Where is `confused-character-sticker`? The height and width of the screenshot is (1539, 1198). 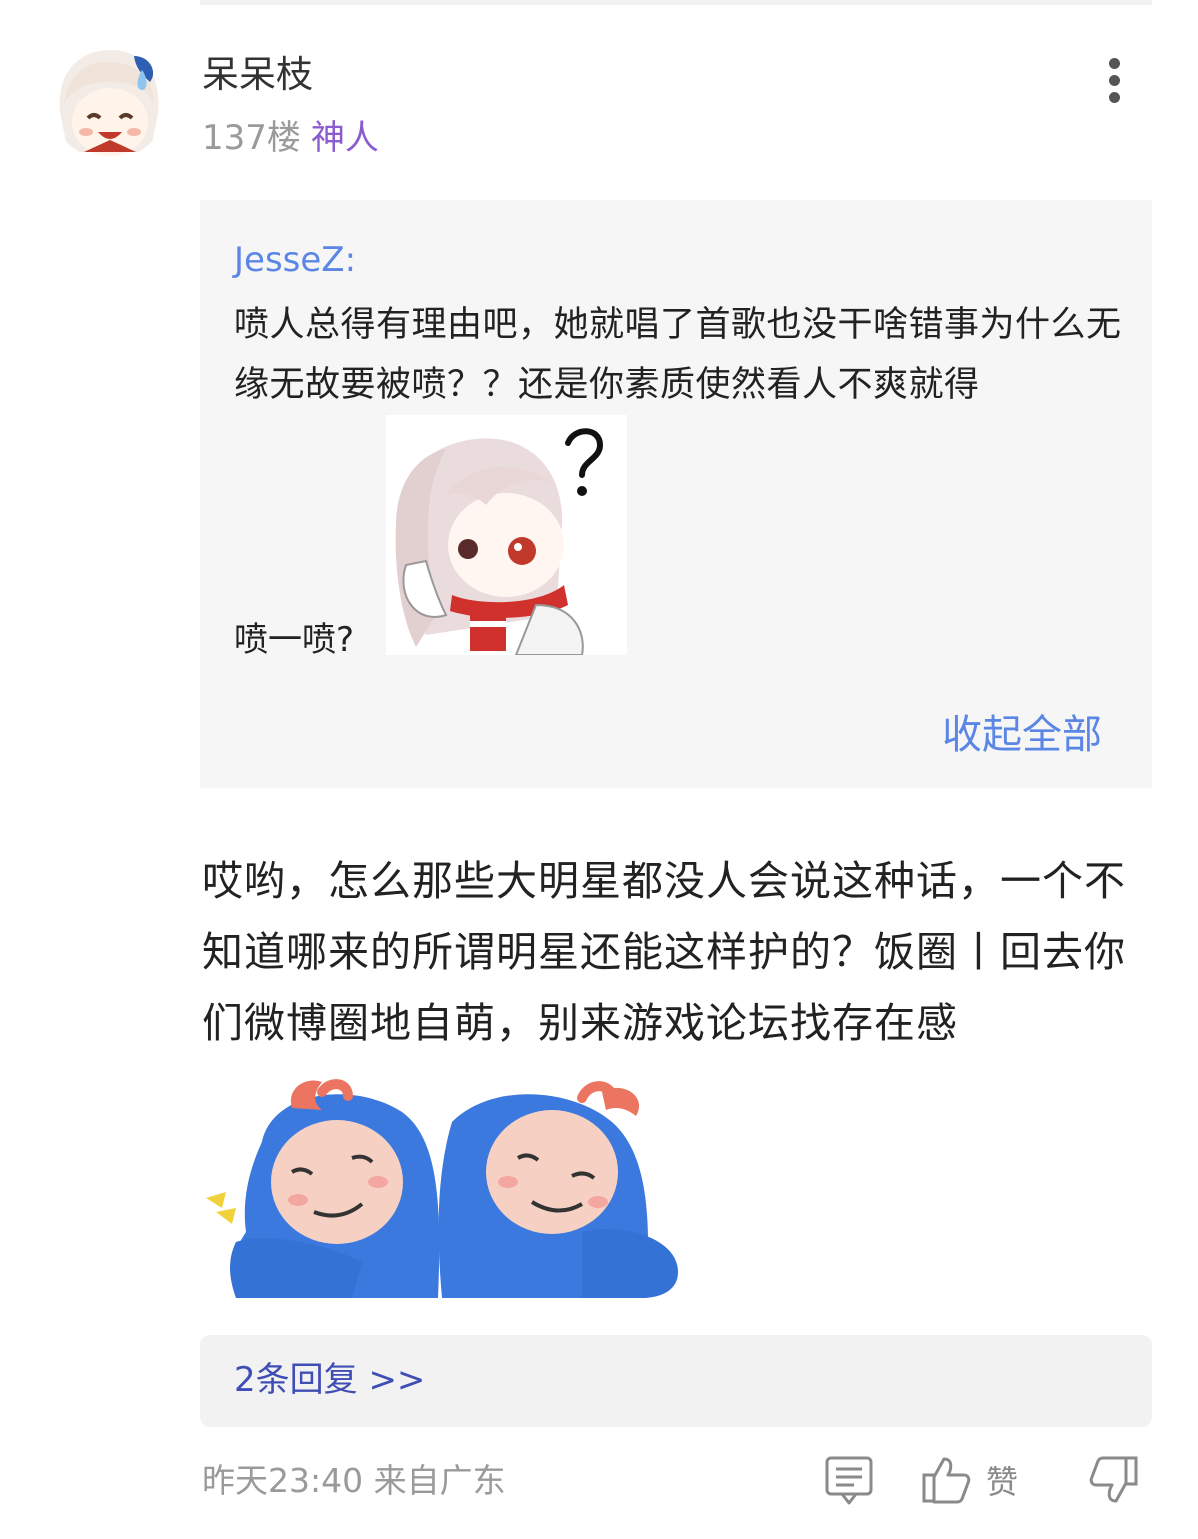
confused-character-sticker is located at coordinates (506, 535).